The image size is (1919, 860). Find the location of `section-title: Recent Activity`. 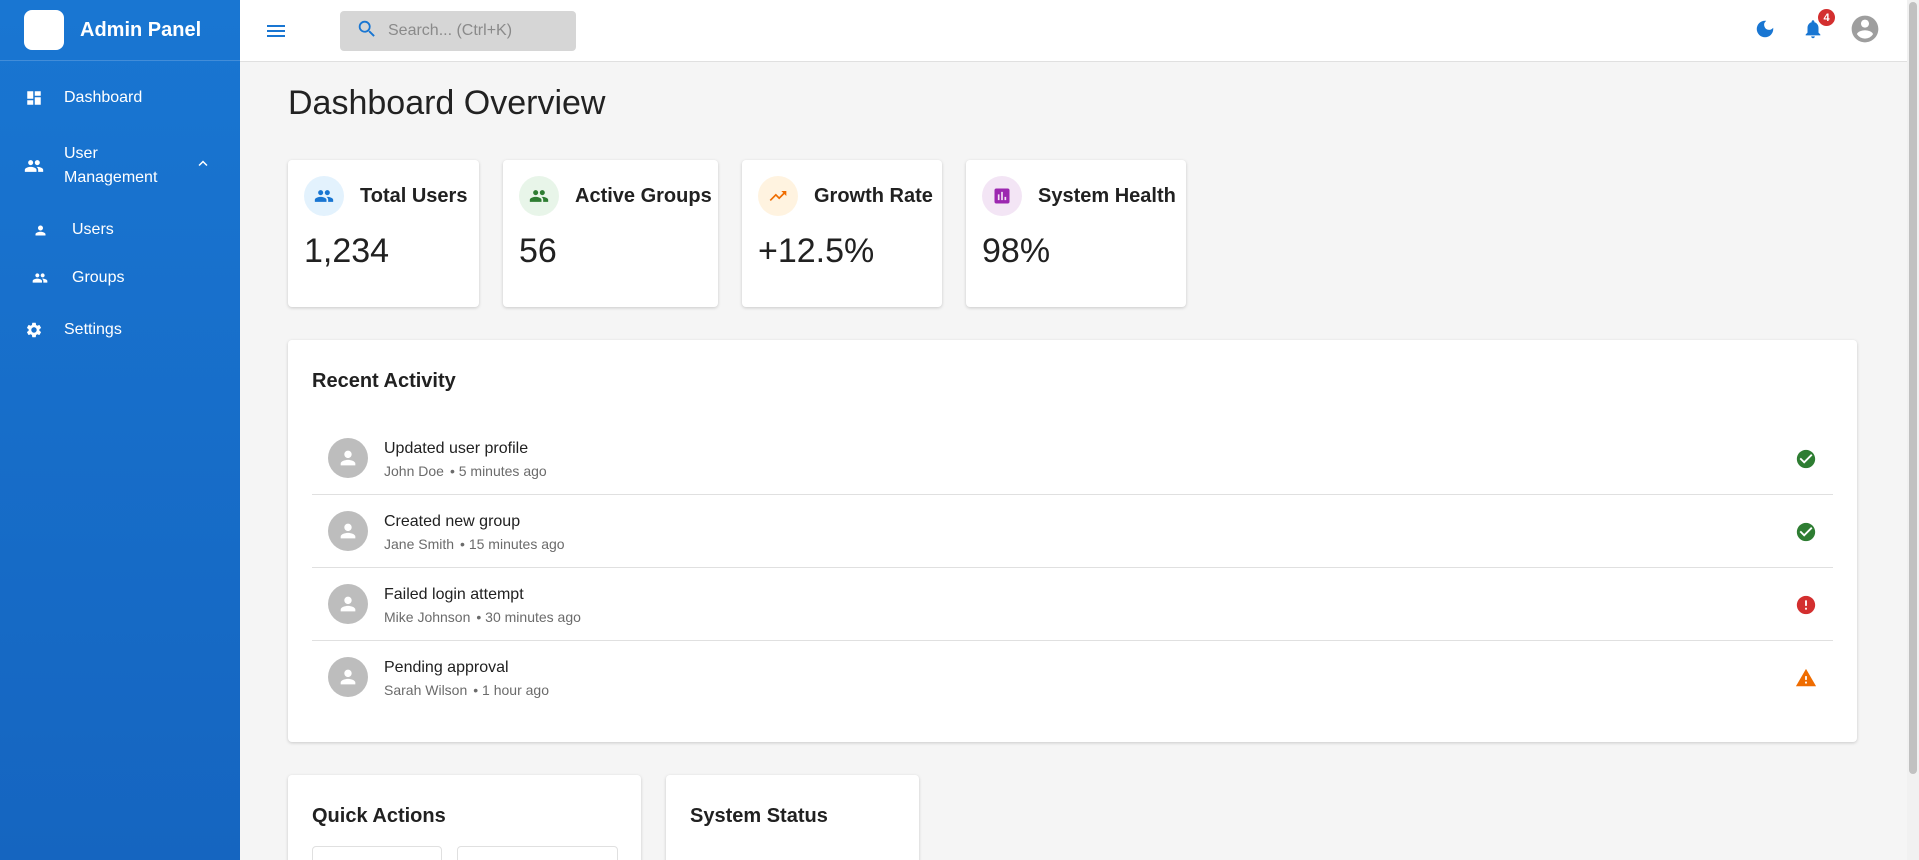

section-title: Recent Activity is located at coordinates (384, 381).